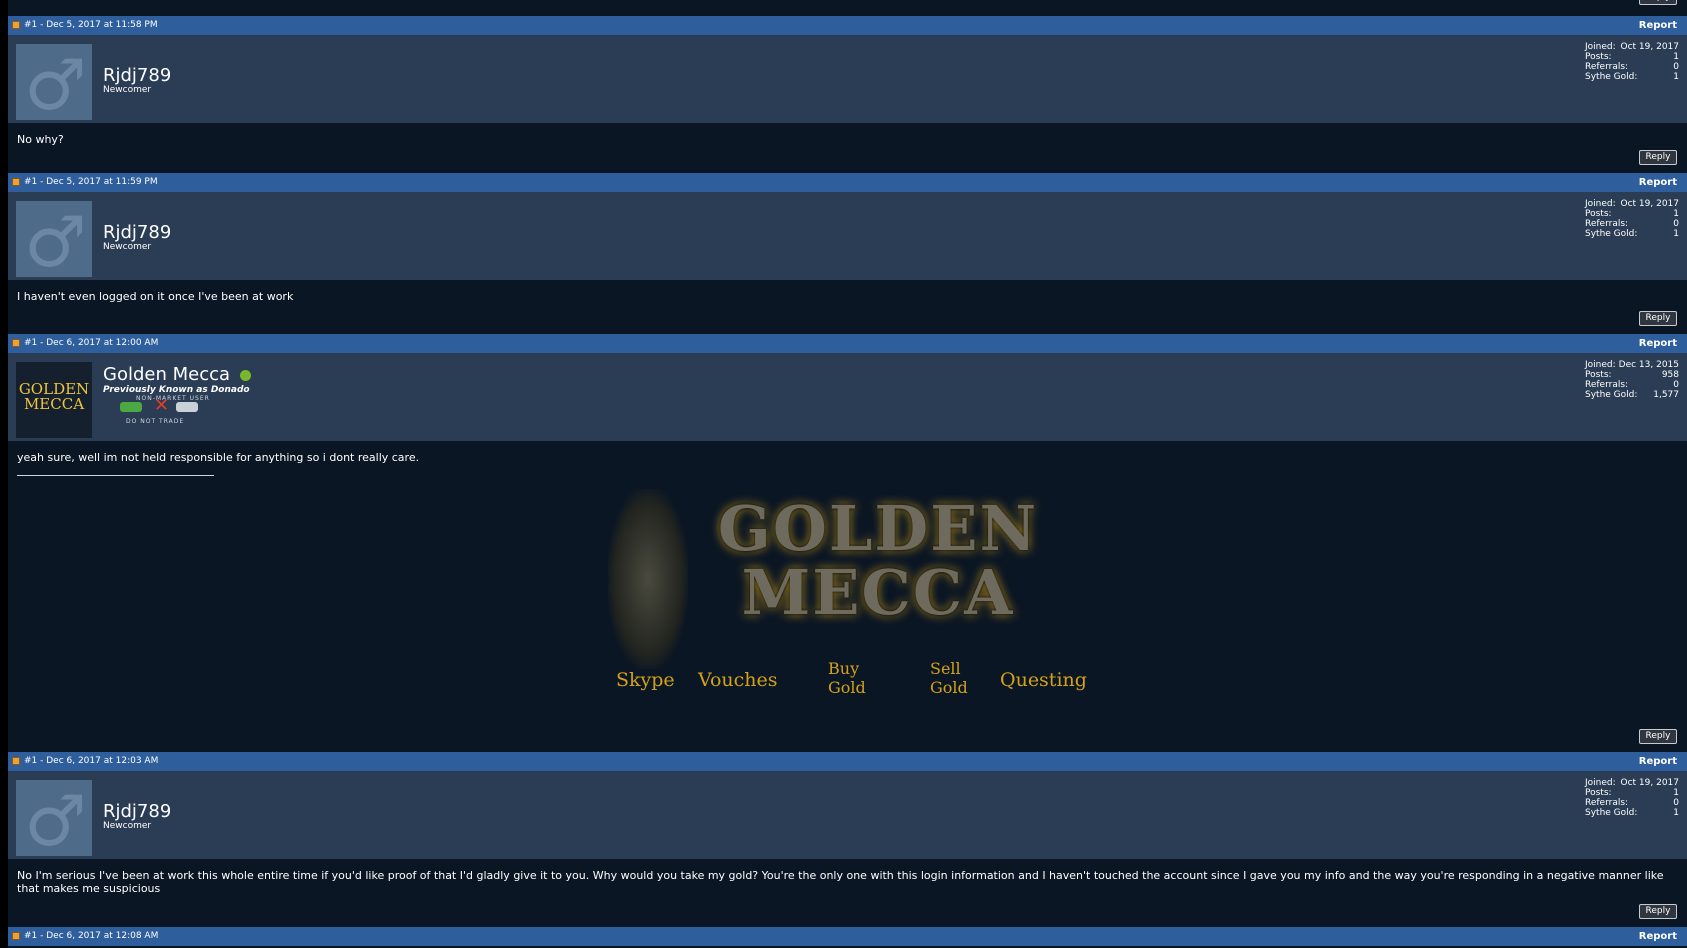 The image size is (1687, 948). I want to click on badge-bottom-text: DO NOT TRADE, so click(155, 421).